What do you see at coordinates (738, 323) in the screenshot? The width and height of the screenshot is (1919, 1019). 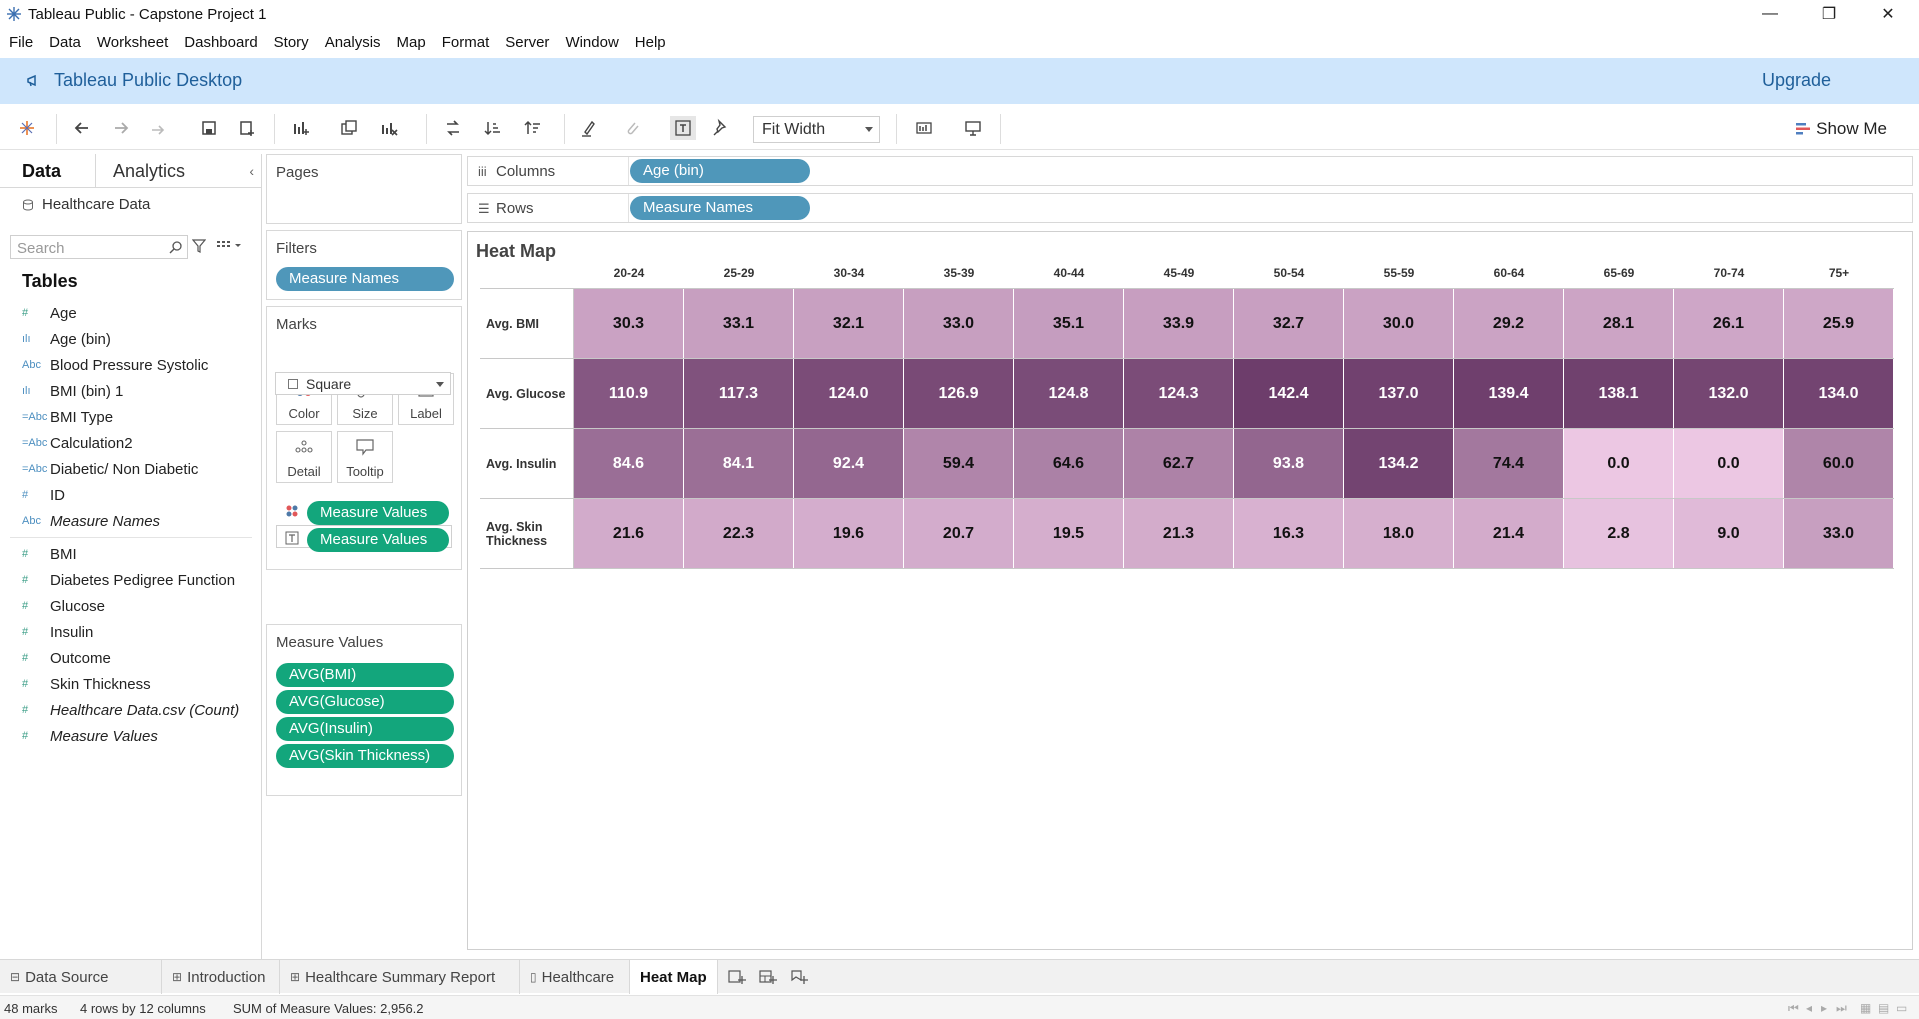 I see `heatmap-cell: 33.1` at bounding box center [738, 323].